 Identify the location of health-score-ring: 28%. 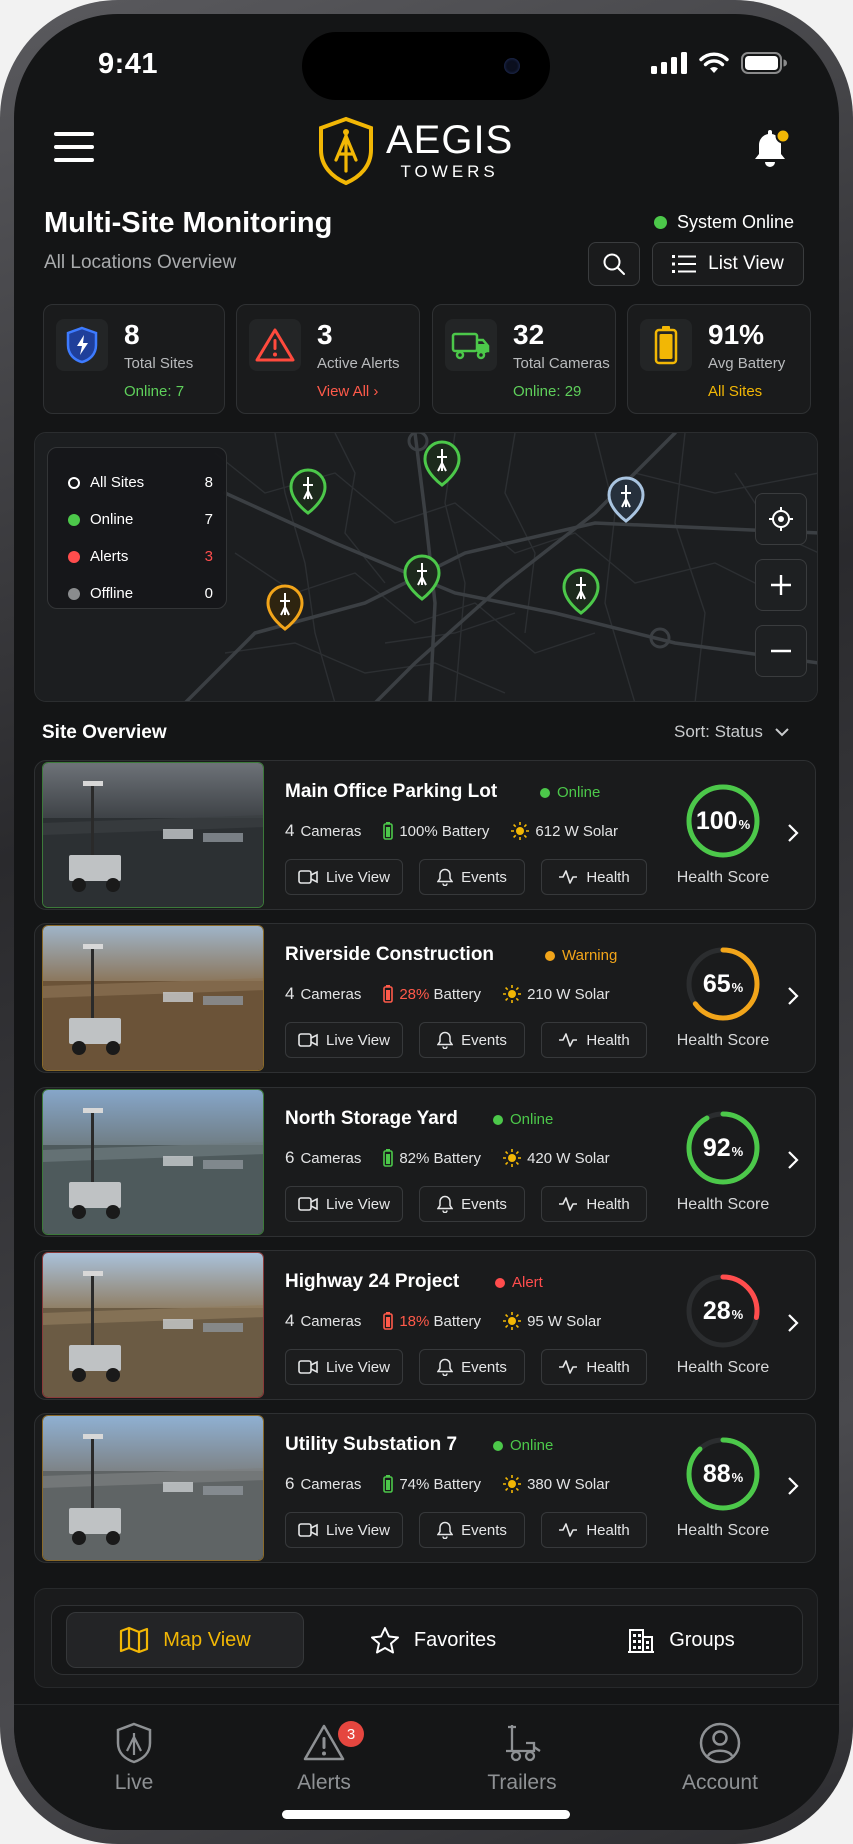
(723, 1311).